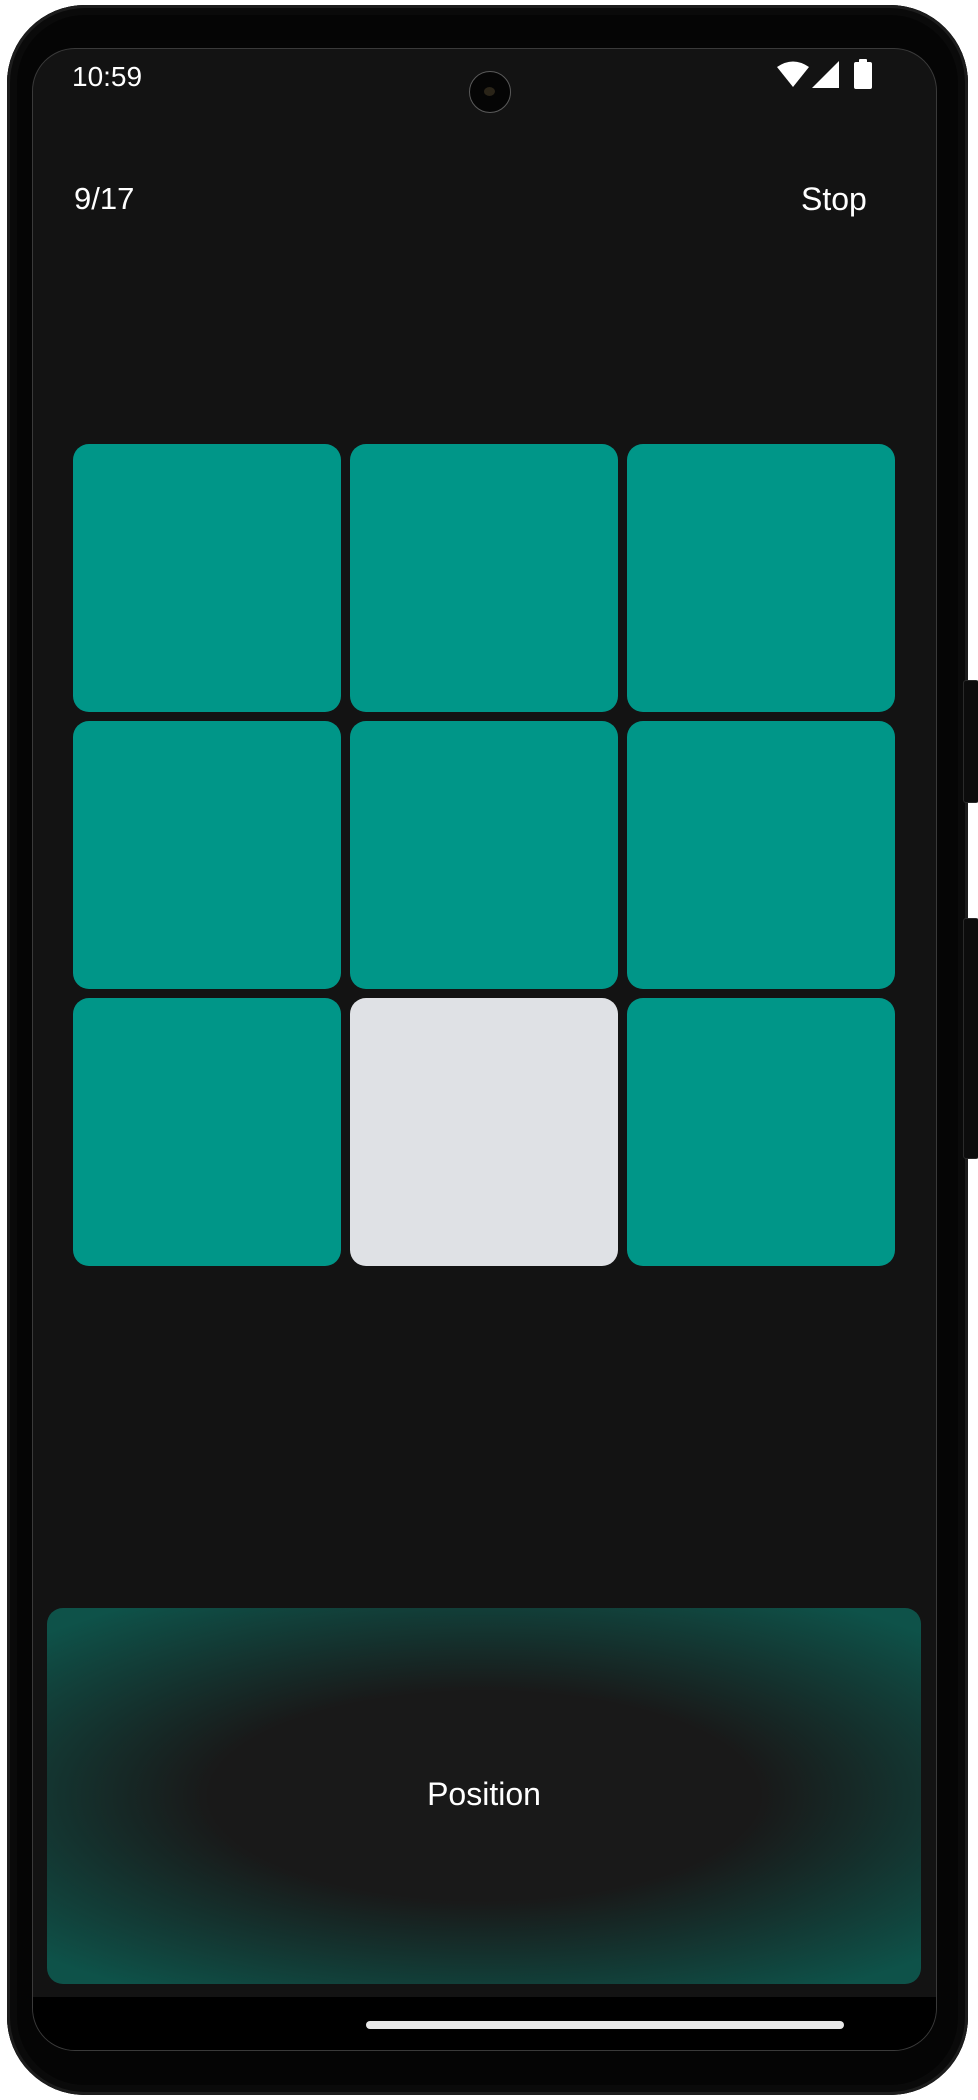 The width and height of the screenshot is (978, 2100). I want to click on home-gesture-handle, so click(605, 2025).